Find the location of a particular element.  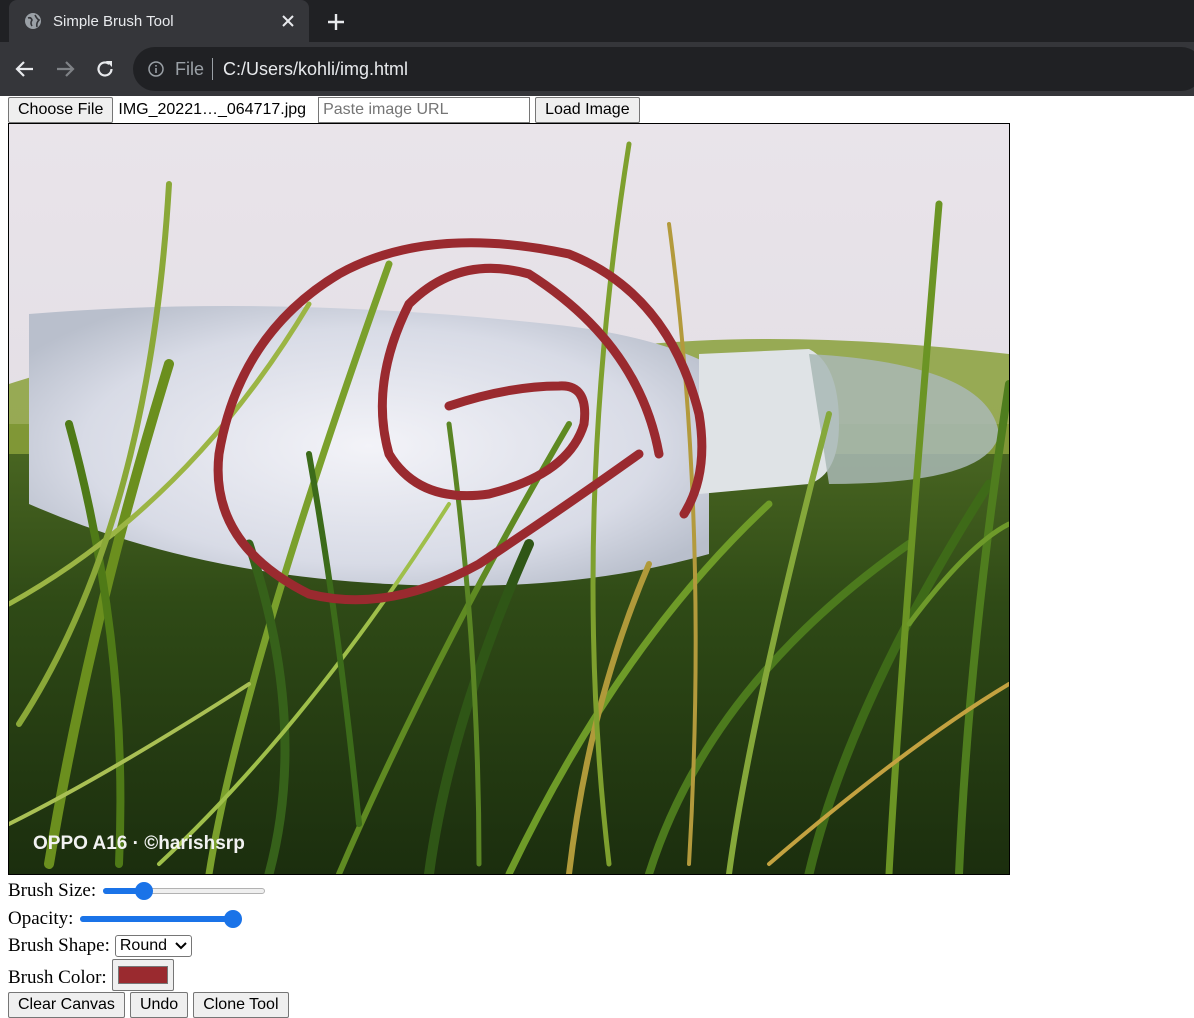

clone-tool-button: Clone Tool is located at coordinates (241, 1005).